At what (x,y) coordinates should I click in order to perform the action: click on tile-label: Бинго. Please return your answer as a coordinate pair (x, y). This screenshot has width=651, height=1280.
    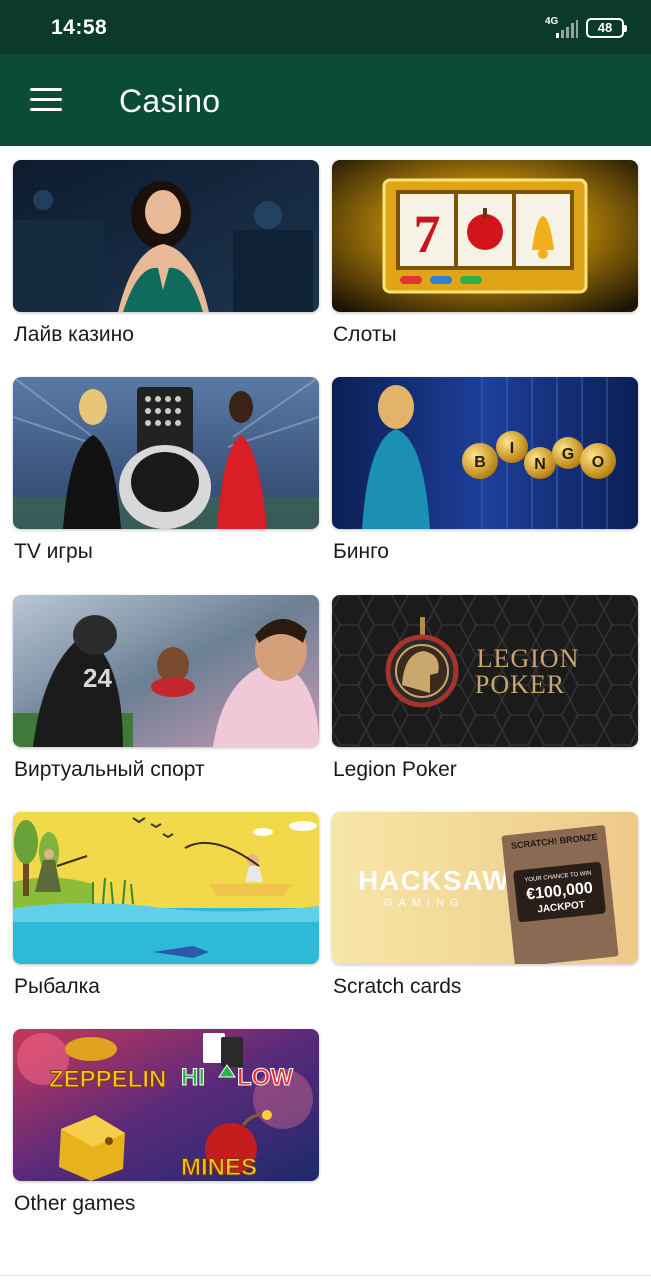
    Looking at the image, I should click on (361, 552).